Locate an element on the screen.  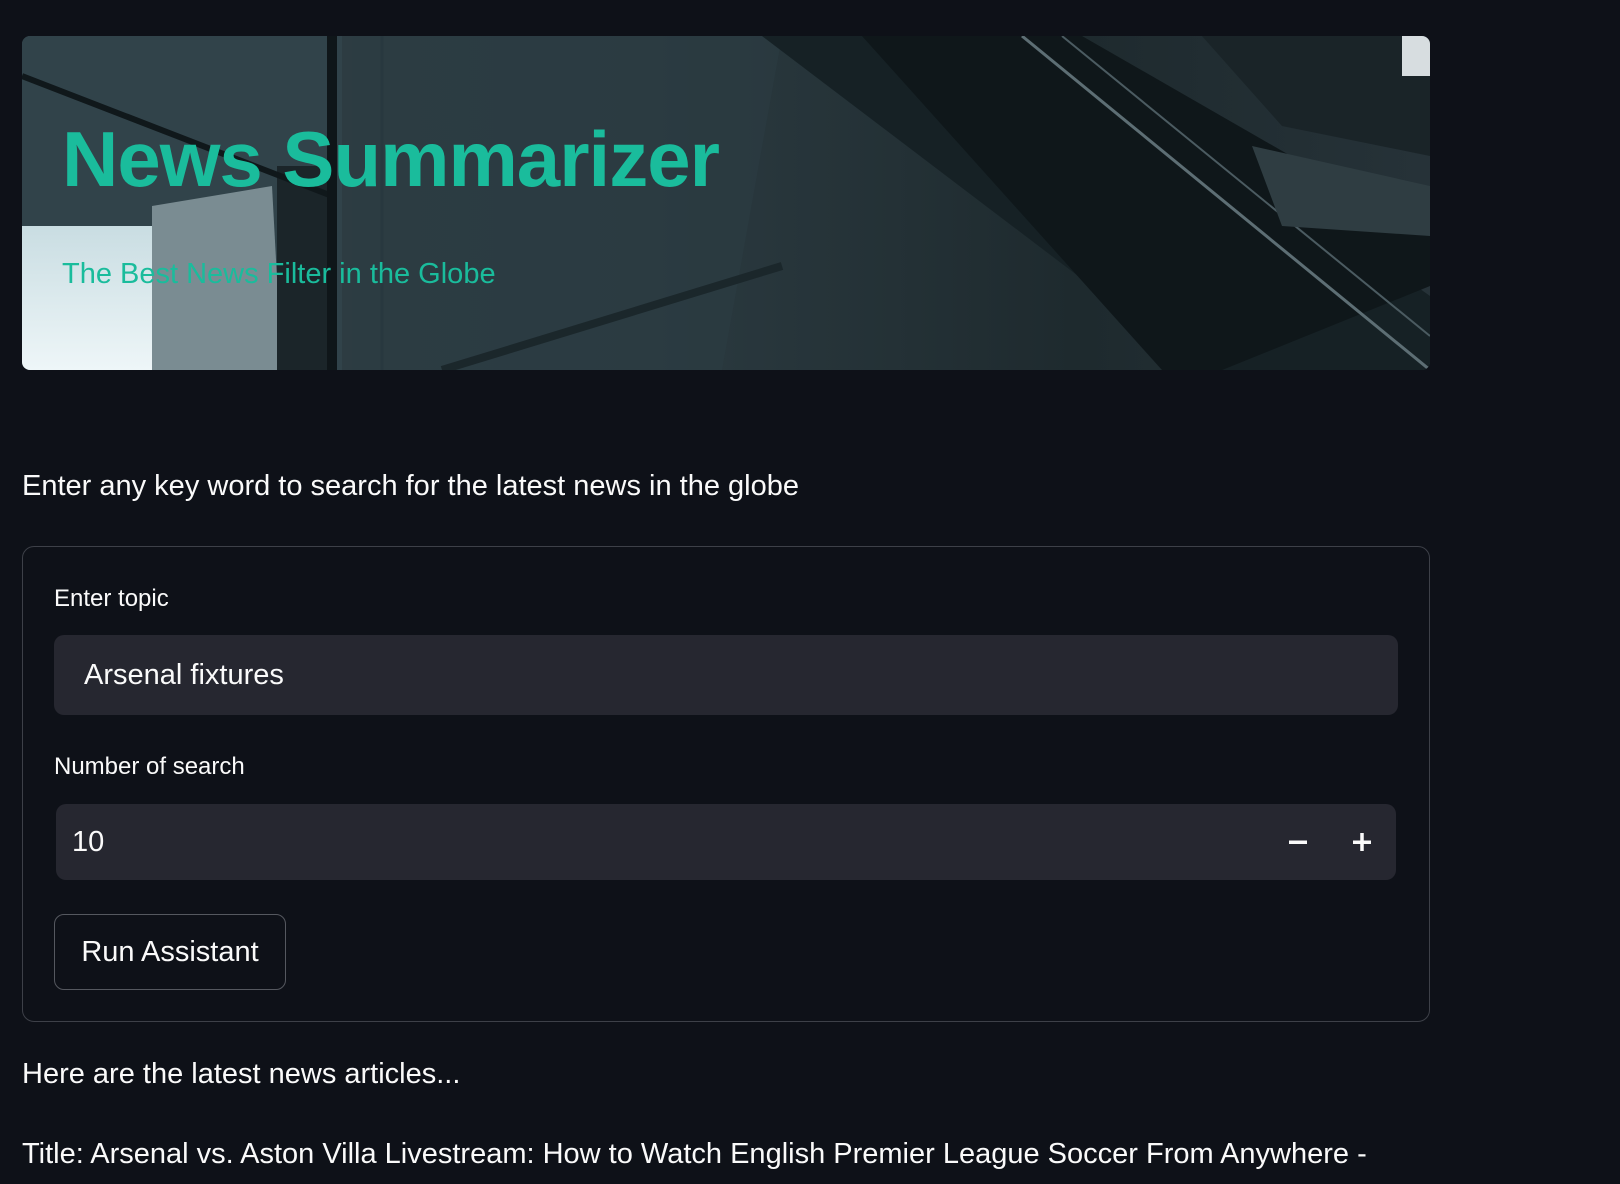
topic-label: Enter topic is located at coordinates (111, 598).